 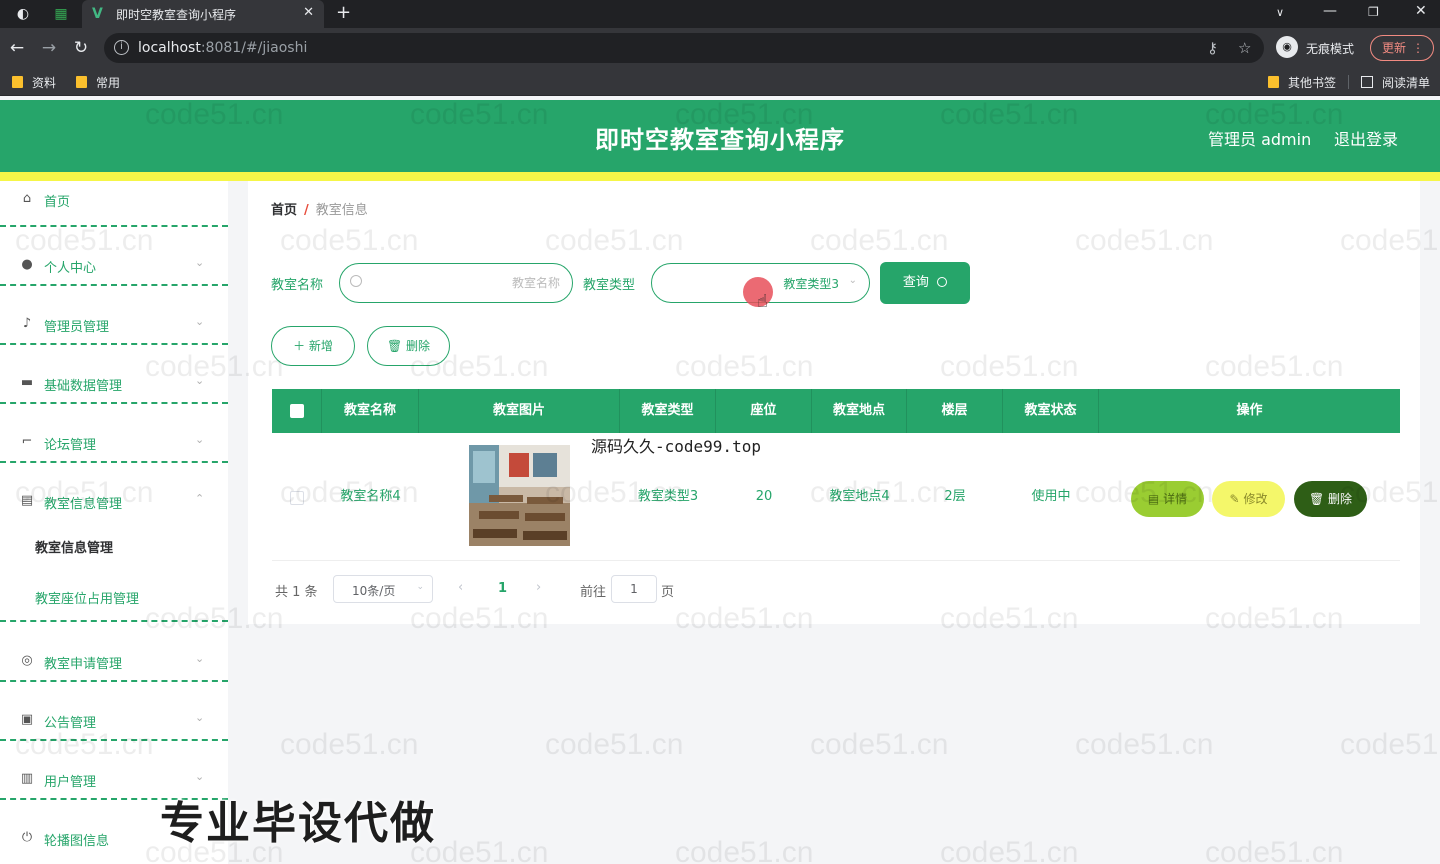 I want to click on minimize-icon: —, so click(x=1330, y=11).